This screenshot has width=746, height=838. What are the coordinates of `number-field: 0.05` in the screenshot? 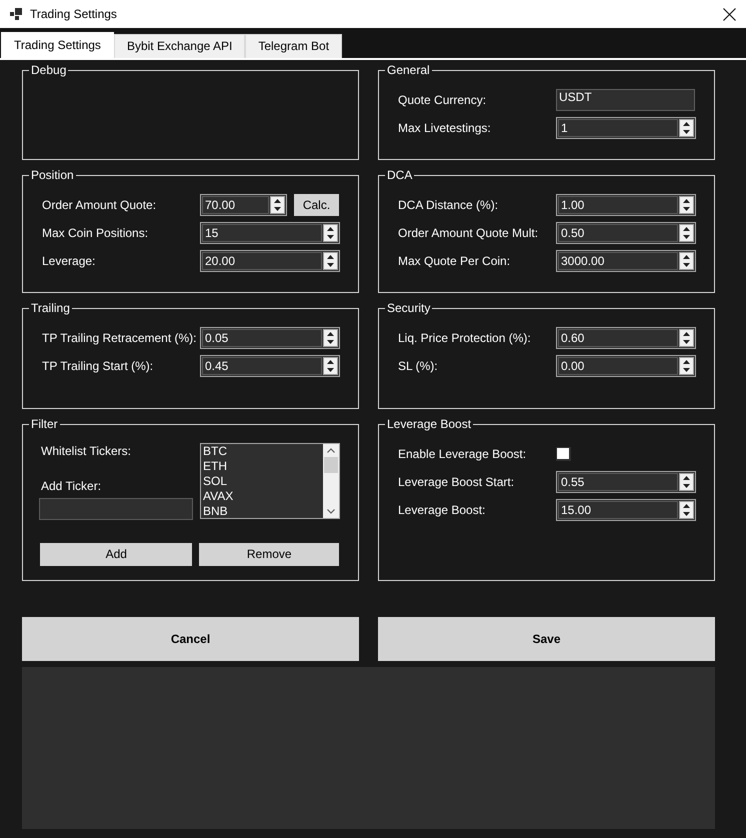 It's located at (270, 338).